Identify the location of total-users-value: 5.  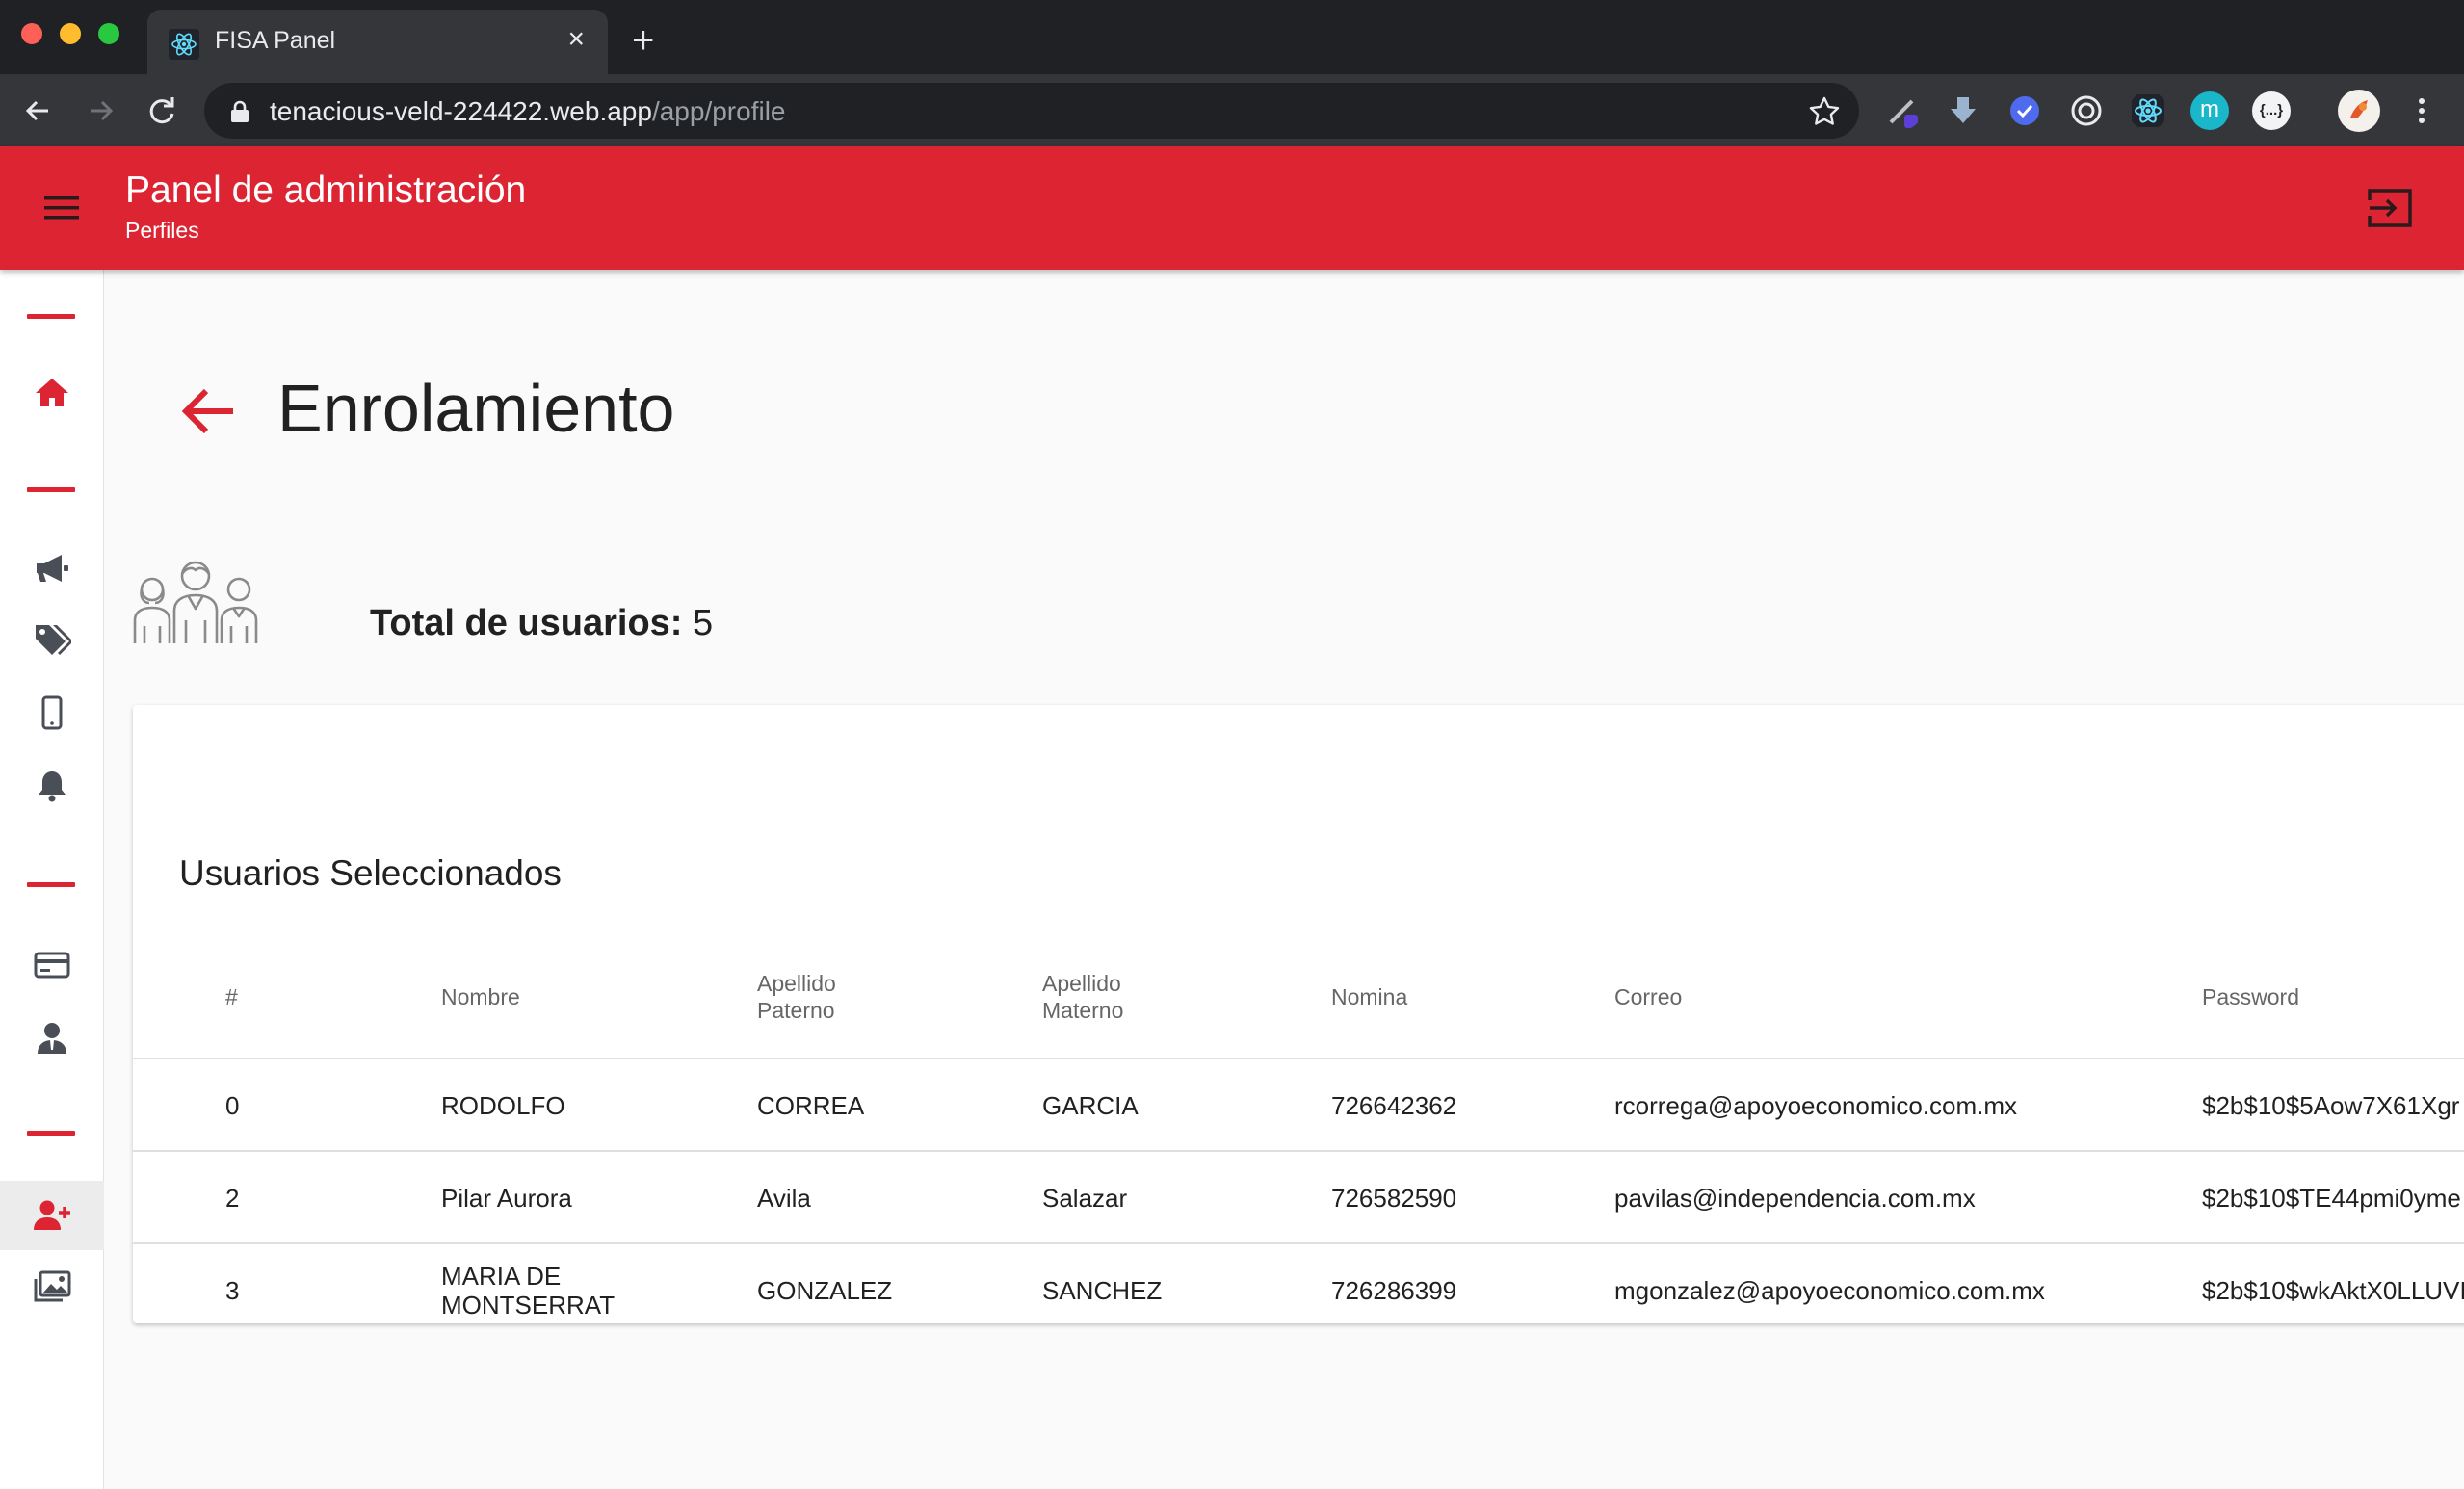
(703, 623).